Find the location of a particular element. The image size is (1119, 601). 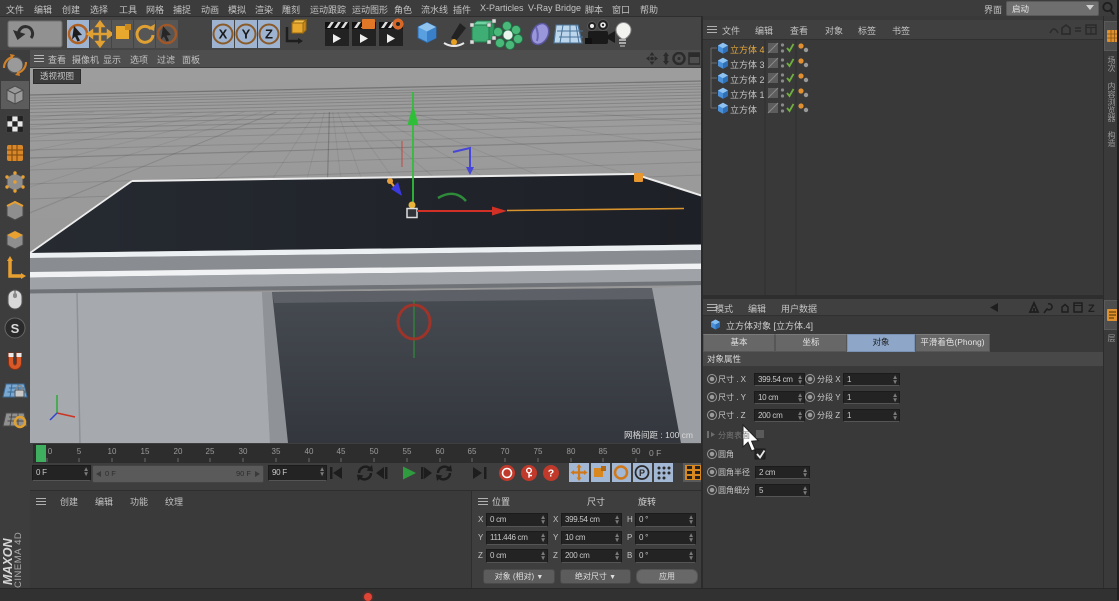

svg-text: 50 is located at coordinates (374, 451).